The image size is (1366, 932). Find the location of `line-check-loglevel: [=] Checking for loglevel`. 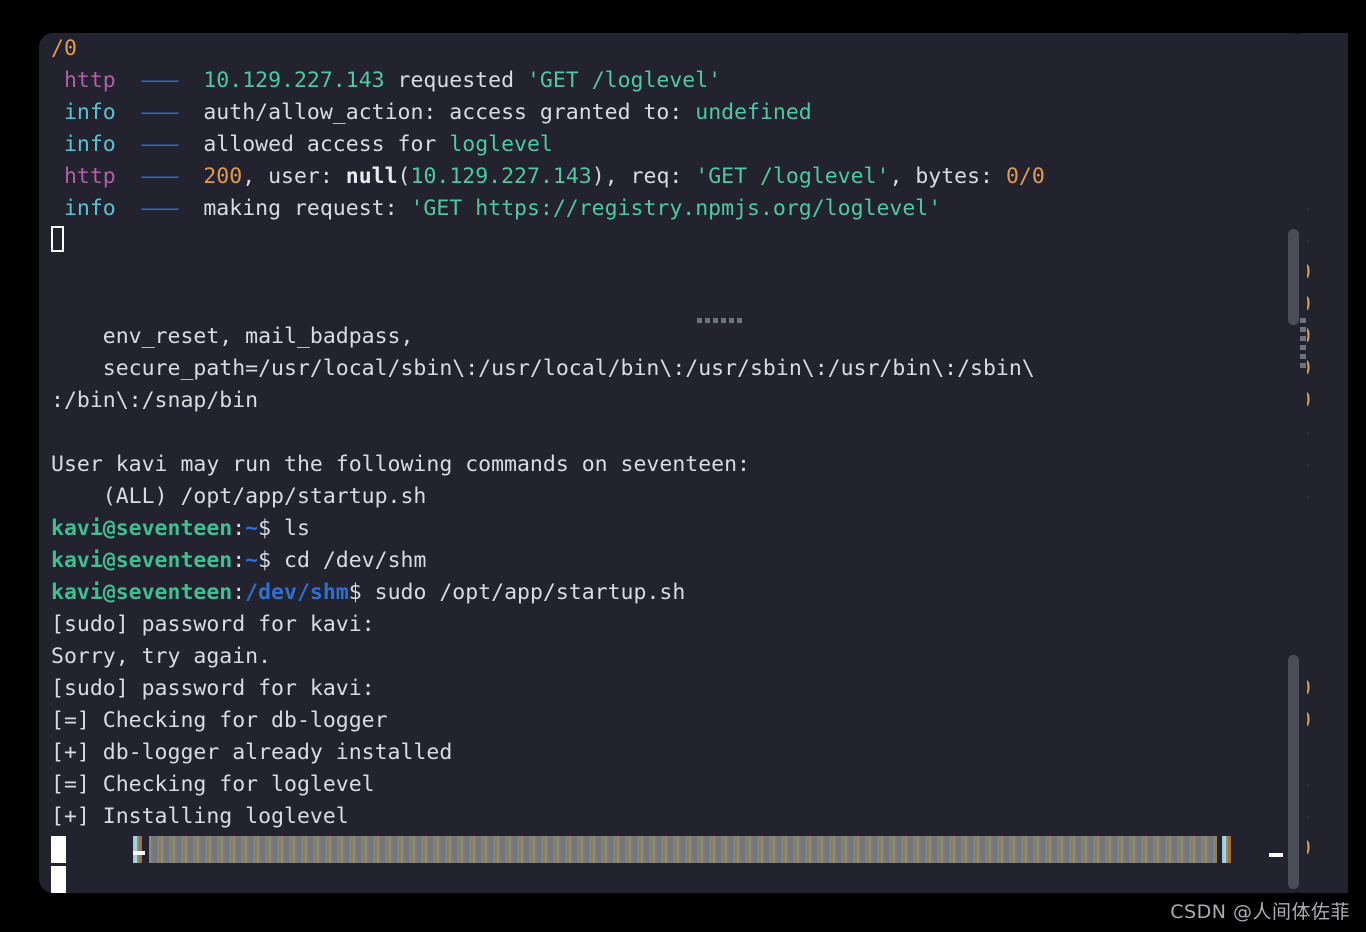

line-check-loglevel: [=] Checking for loglevel is located at coordinates (679, 785).